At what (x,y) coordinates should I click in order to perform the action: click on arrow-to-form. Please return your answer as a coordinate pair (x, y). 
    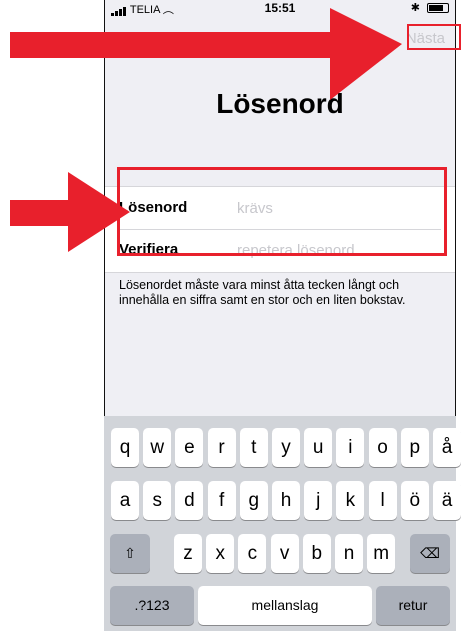
    Looking at the image, I should click on (70, 212).